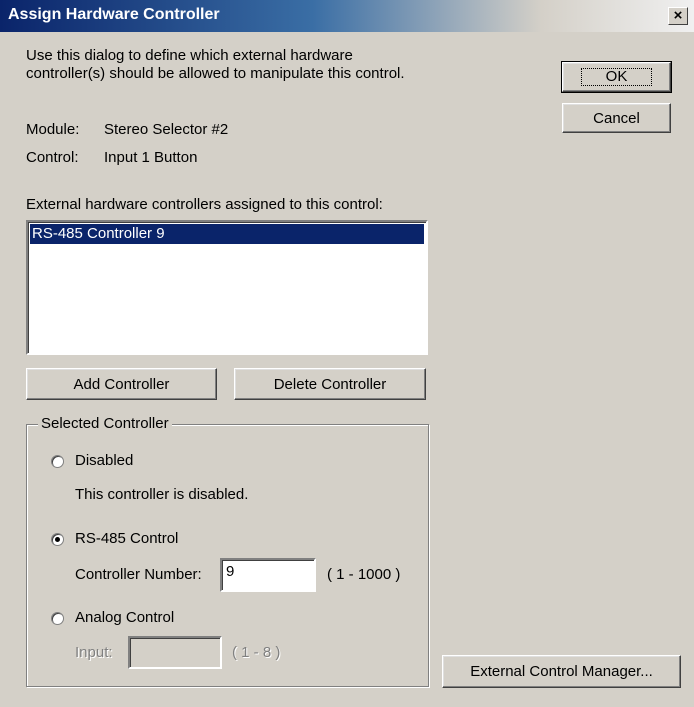  Describe the element at coordinates (175, 652) in the screenshot. I see `analog-input-field` at that location.